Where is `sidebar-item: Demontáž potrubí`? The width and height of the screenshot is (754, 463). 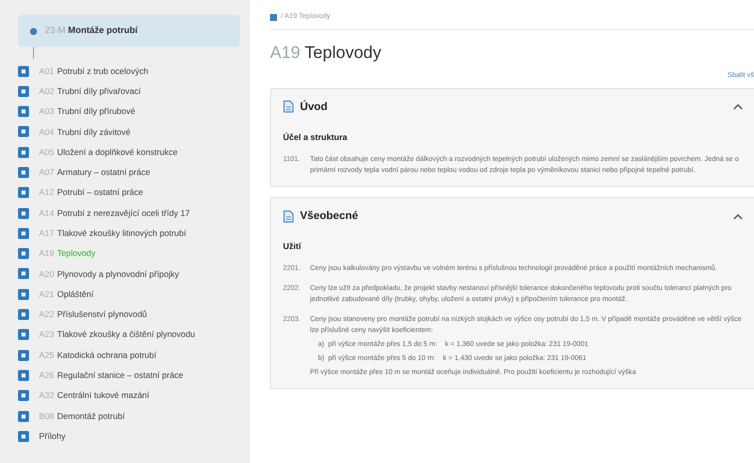 sidebar-item: Demontáž potrubí is located at coordinates (91, 416).